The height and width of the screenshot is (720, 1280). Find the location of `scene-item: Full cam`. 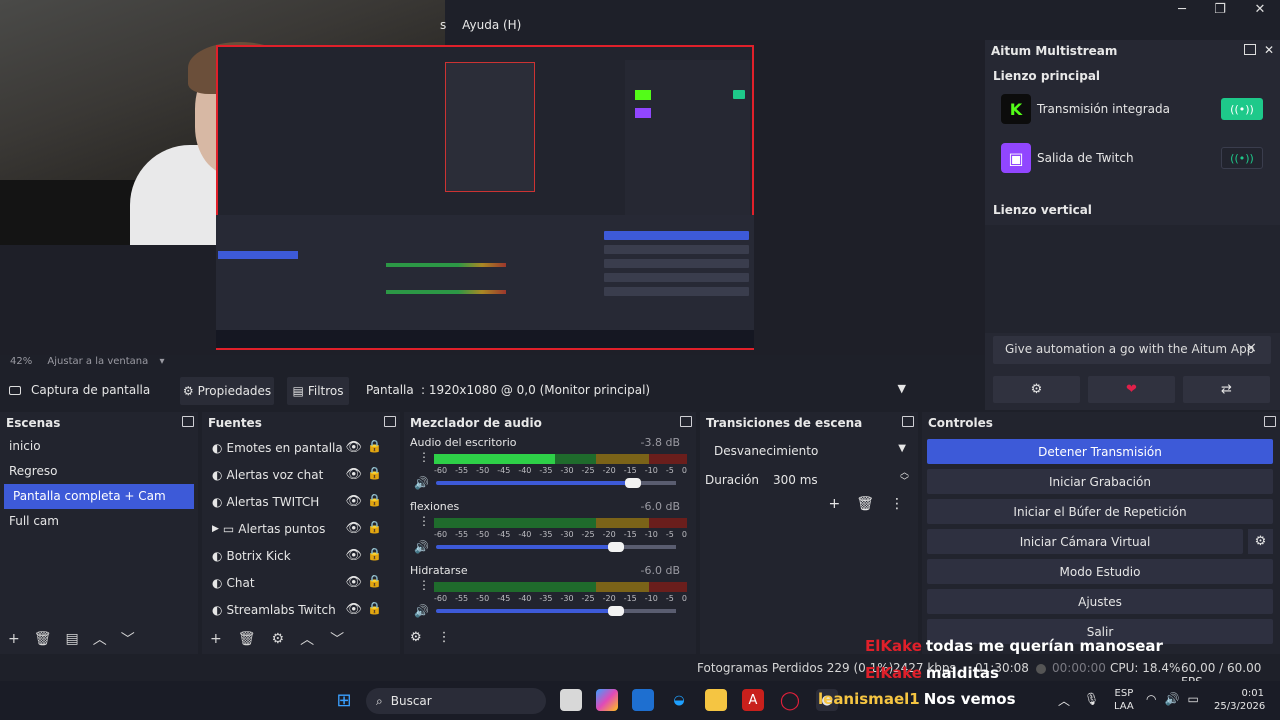

scene-item: Full cam is located at coordinates (99, 521).